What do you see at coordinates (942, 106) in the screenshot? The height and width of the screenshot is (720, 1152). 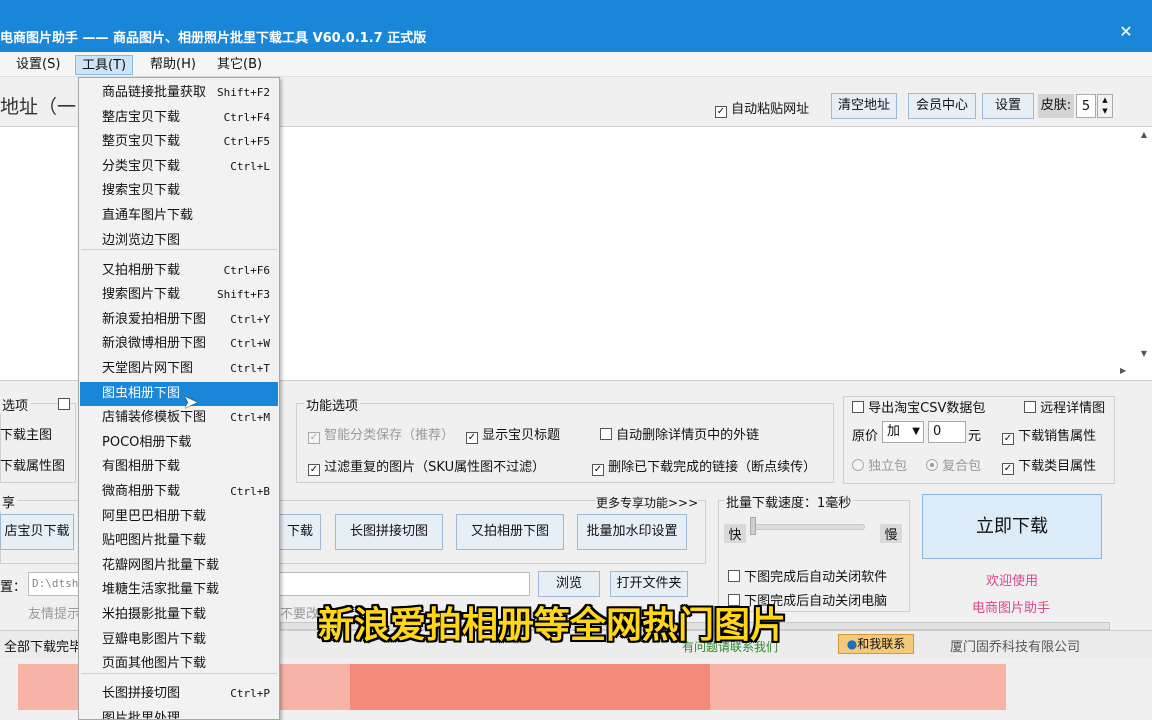 I see `member-center-button: 会员中心` at bounding box center [942, 106].